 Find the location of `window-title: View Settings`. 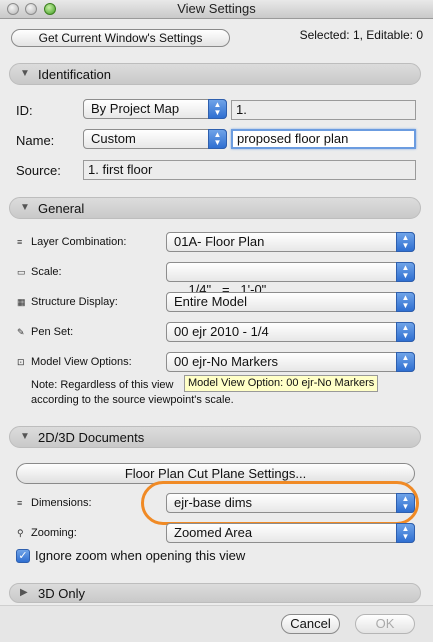

window-title: View Settings is located at coordinates (216, 8).